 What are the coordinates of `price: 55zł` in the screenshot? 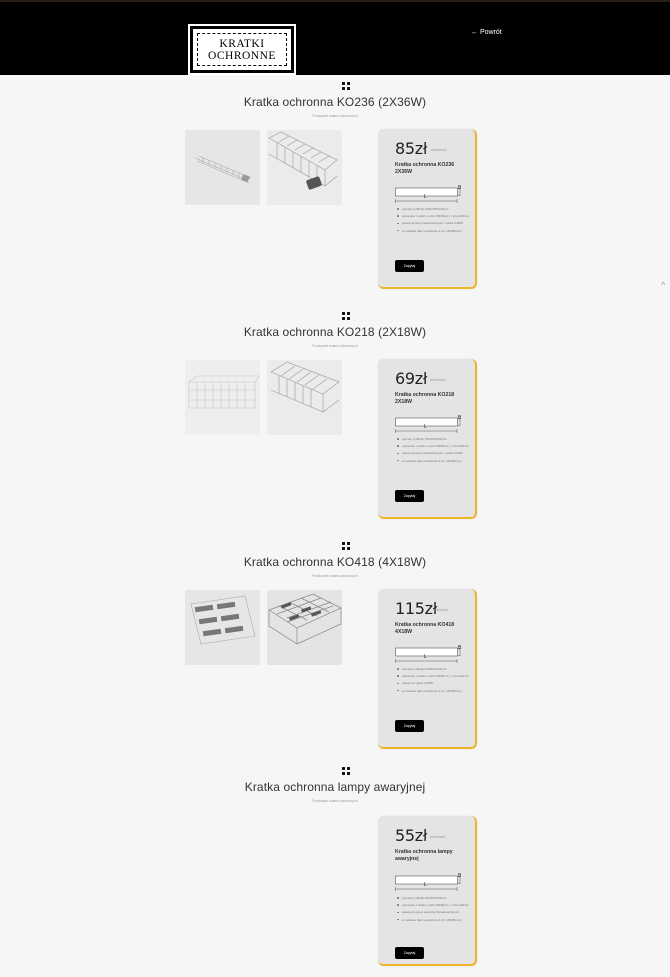 It's located at (411, 835).